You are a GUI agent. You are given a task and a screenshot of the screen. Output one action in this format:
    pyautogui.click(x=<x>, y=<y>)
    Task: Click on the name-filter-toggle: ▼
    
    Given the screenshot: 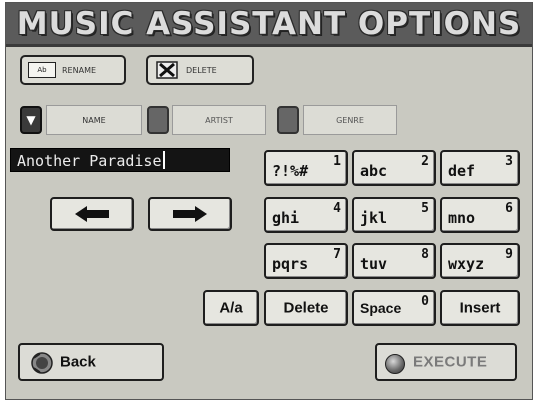 What is the action you would take?
    pyautogui.click(x=31, y=120)
    